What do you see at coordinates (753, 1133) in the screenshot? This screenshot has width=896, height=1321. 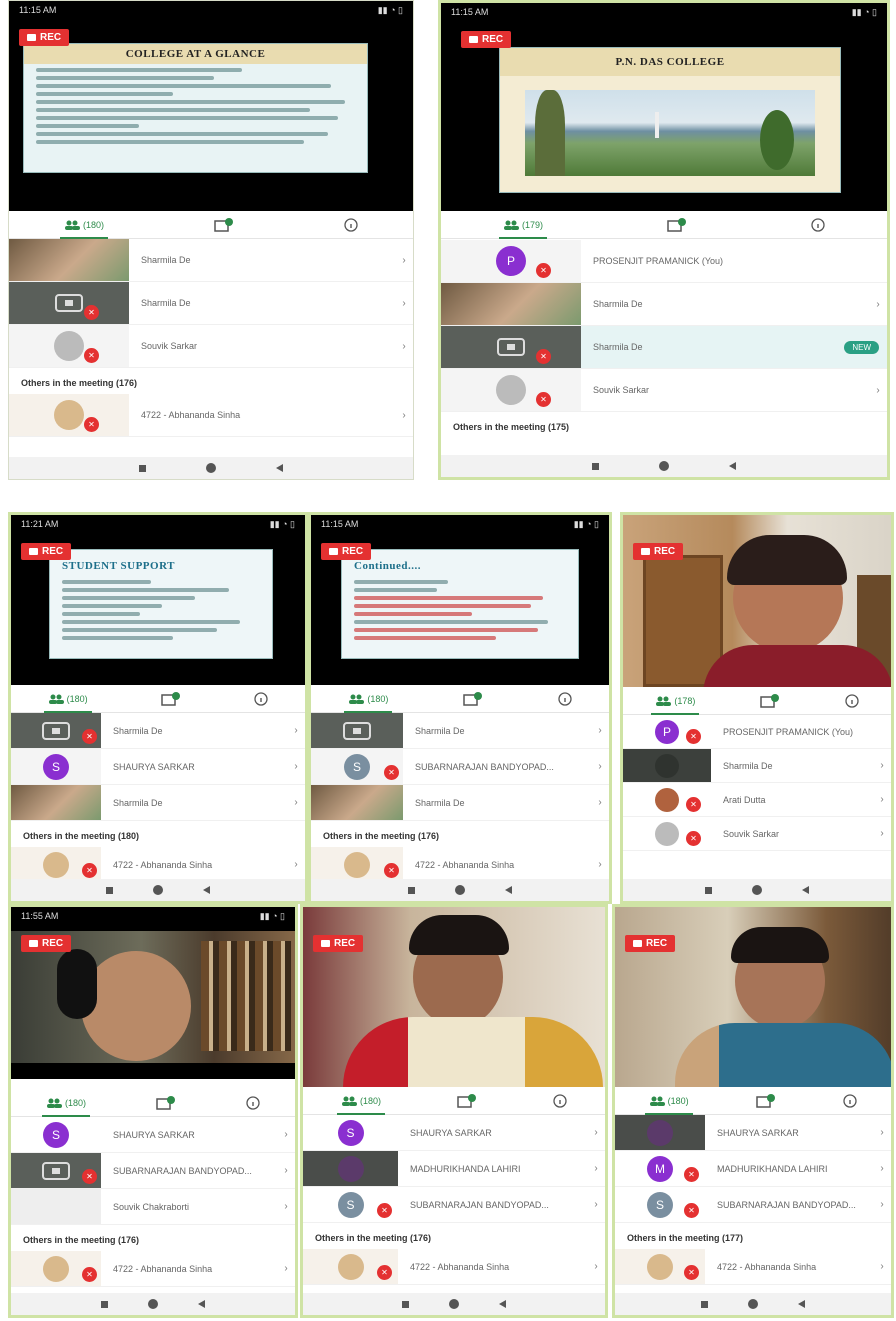 I see `participant-row: SHAURYA SARKAR ›` at bounding box center [753, 1133].